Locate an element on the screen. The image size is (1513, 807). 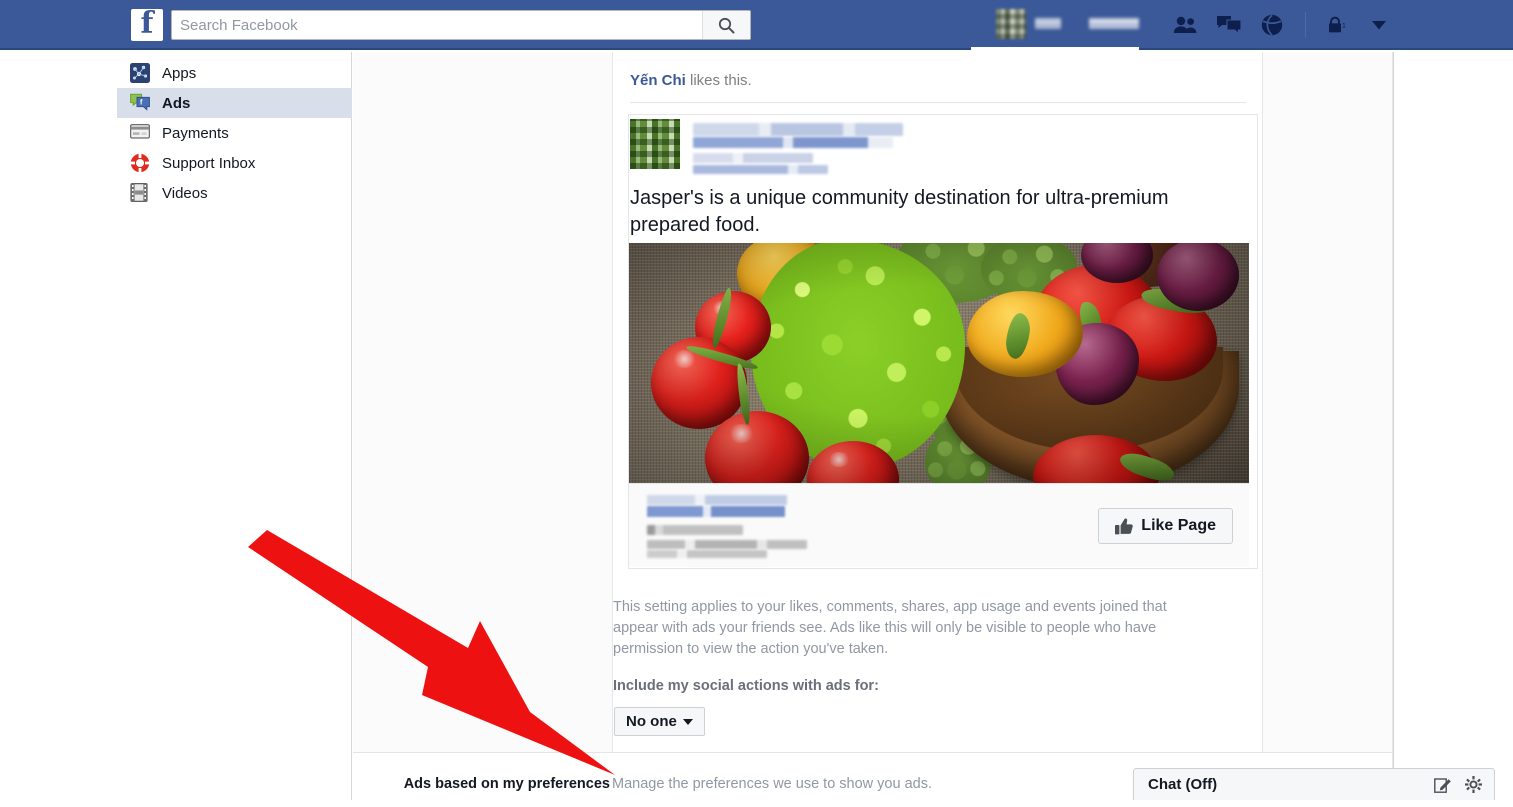
compose-button is located at coordinates (1442, 784).